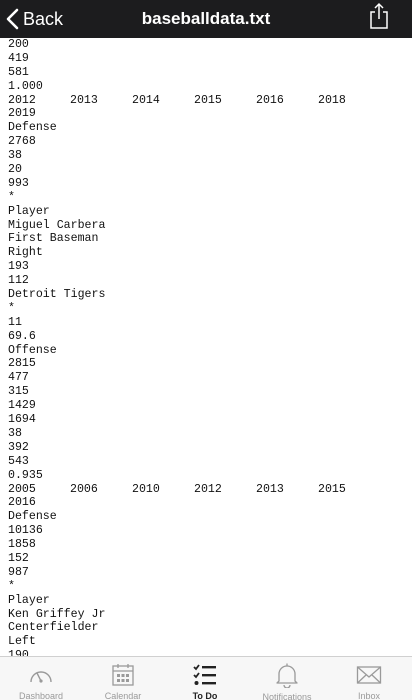 This screenshot has height=700, width=412. Describe the element at coordinates (18, 281) in the screenshot. I see `file-line: 112` at that location.